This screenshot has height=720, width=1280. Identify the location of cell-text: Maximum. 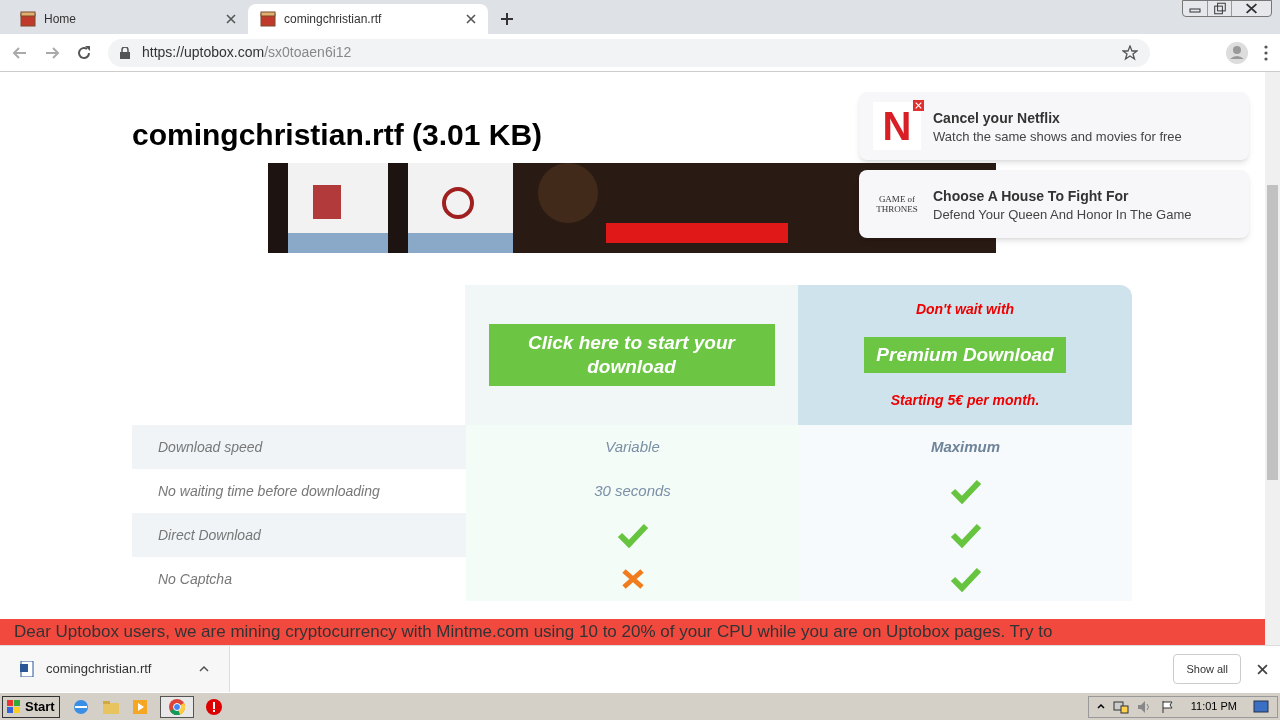
(965, 446).